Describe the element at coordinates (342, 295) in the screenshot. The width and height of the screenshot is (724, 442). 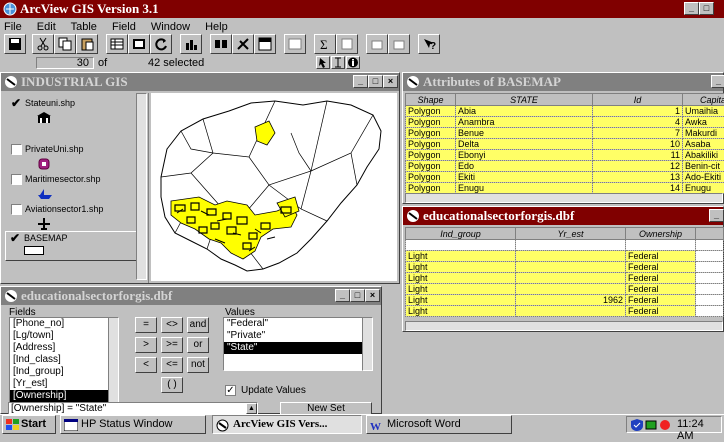
I see `query-minimize-button: _` at that location.